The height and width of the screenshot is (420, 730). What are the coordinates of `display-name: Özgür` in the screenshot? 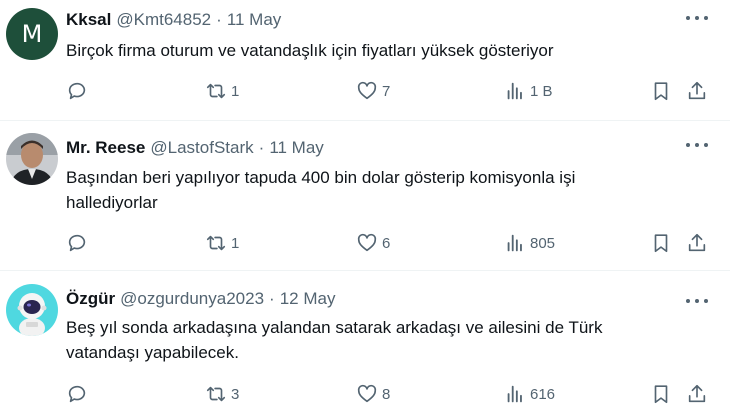 It's located at (90, 299).